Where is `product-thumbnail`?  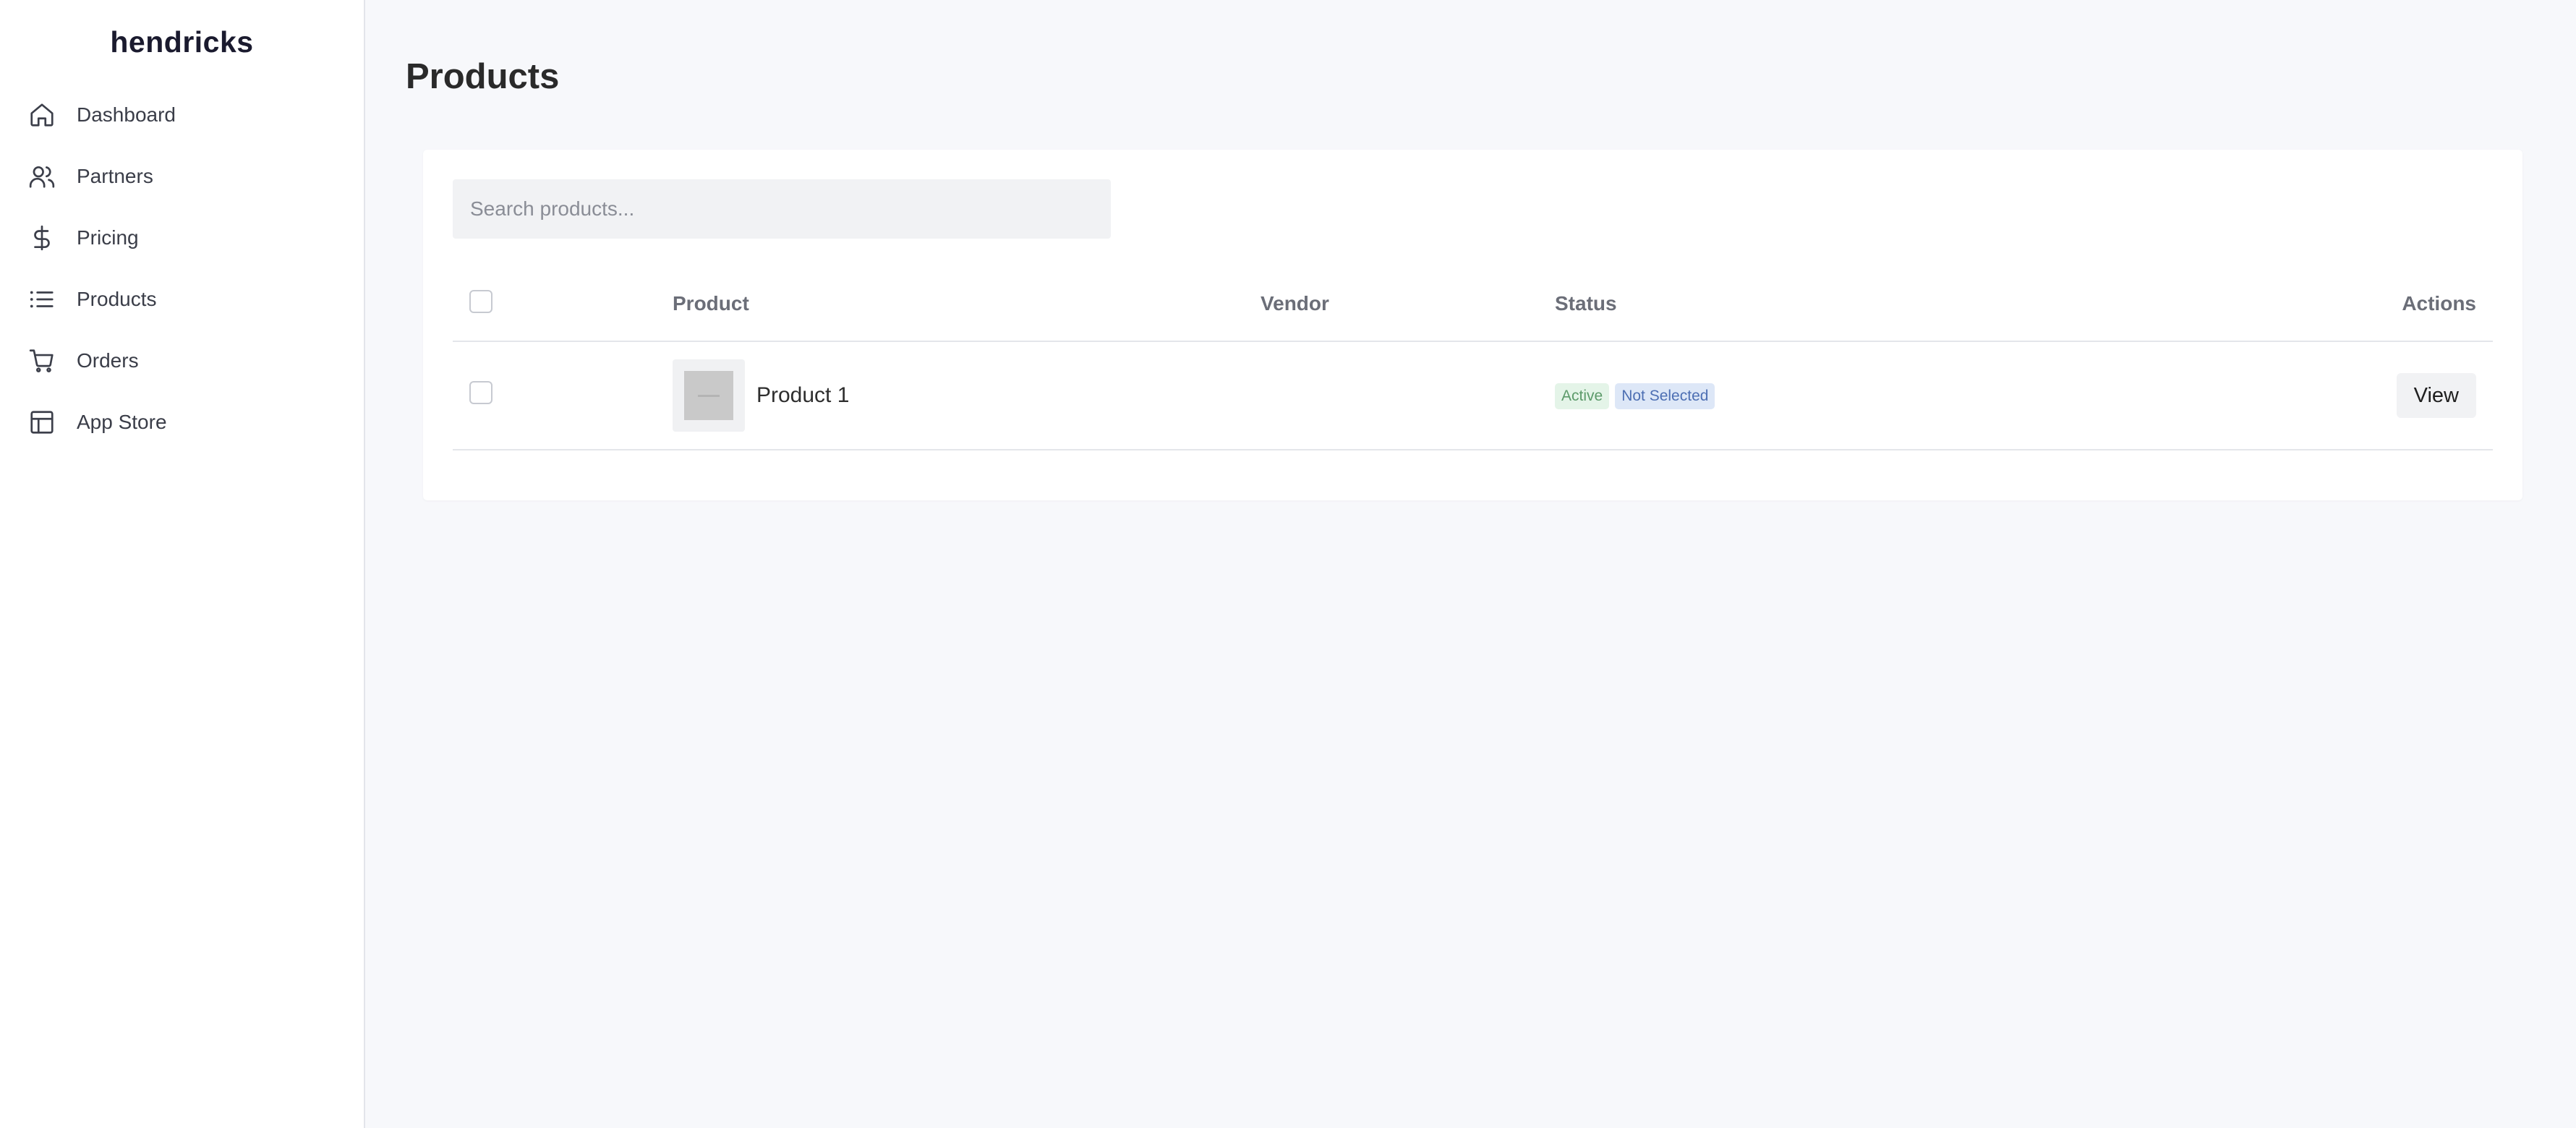
product-thumbnail is located at coordinates (709, 395).